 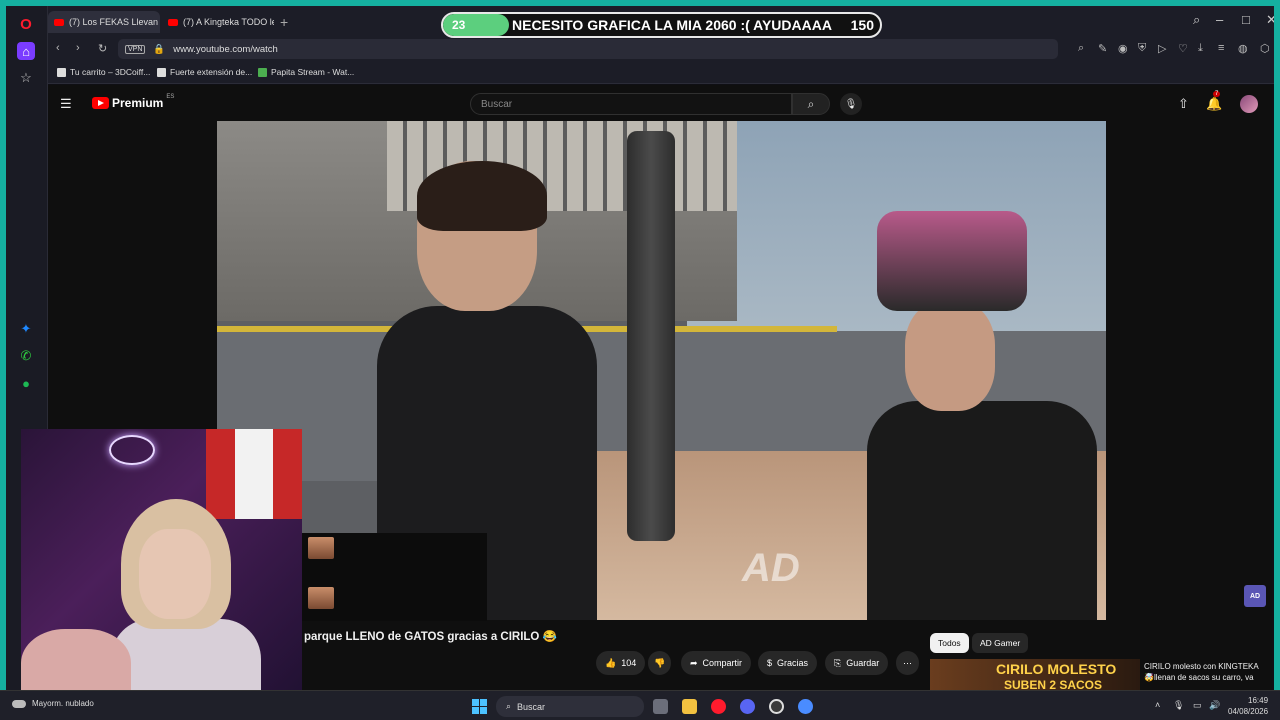 What do you see at coordinates (570, 706) in the screenshot?
I see `taskbar-search: ⌕ Buscar` at bounding box center [570, 706].